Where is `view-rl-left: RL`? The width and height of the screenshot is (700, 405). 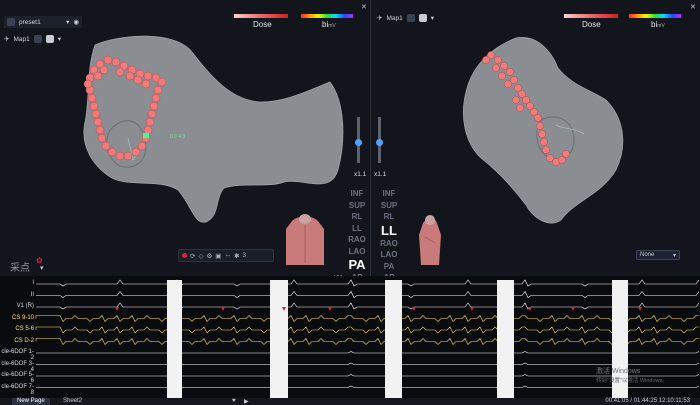 view-rl-left: RL is located at coordinates (357, 217).